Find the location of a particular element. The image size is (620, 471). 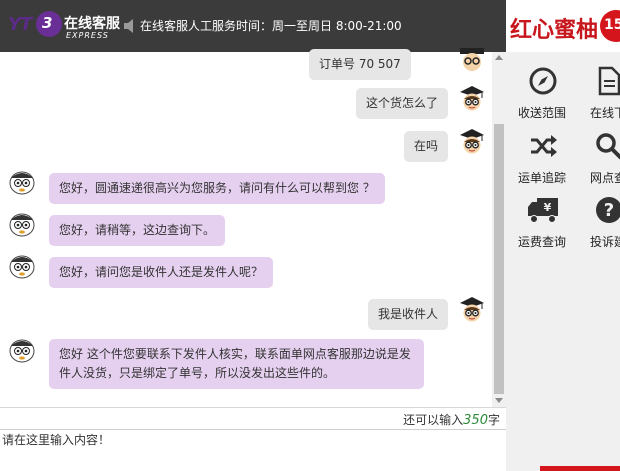

message-input is located at coordinates (253, 450).